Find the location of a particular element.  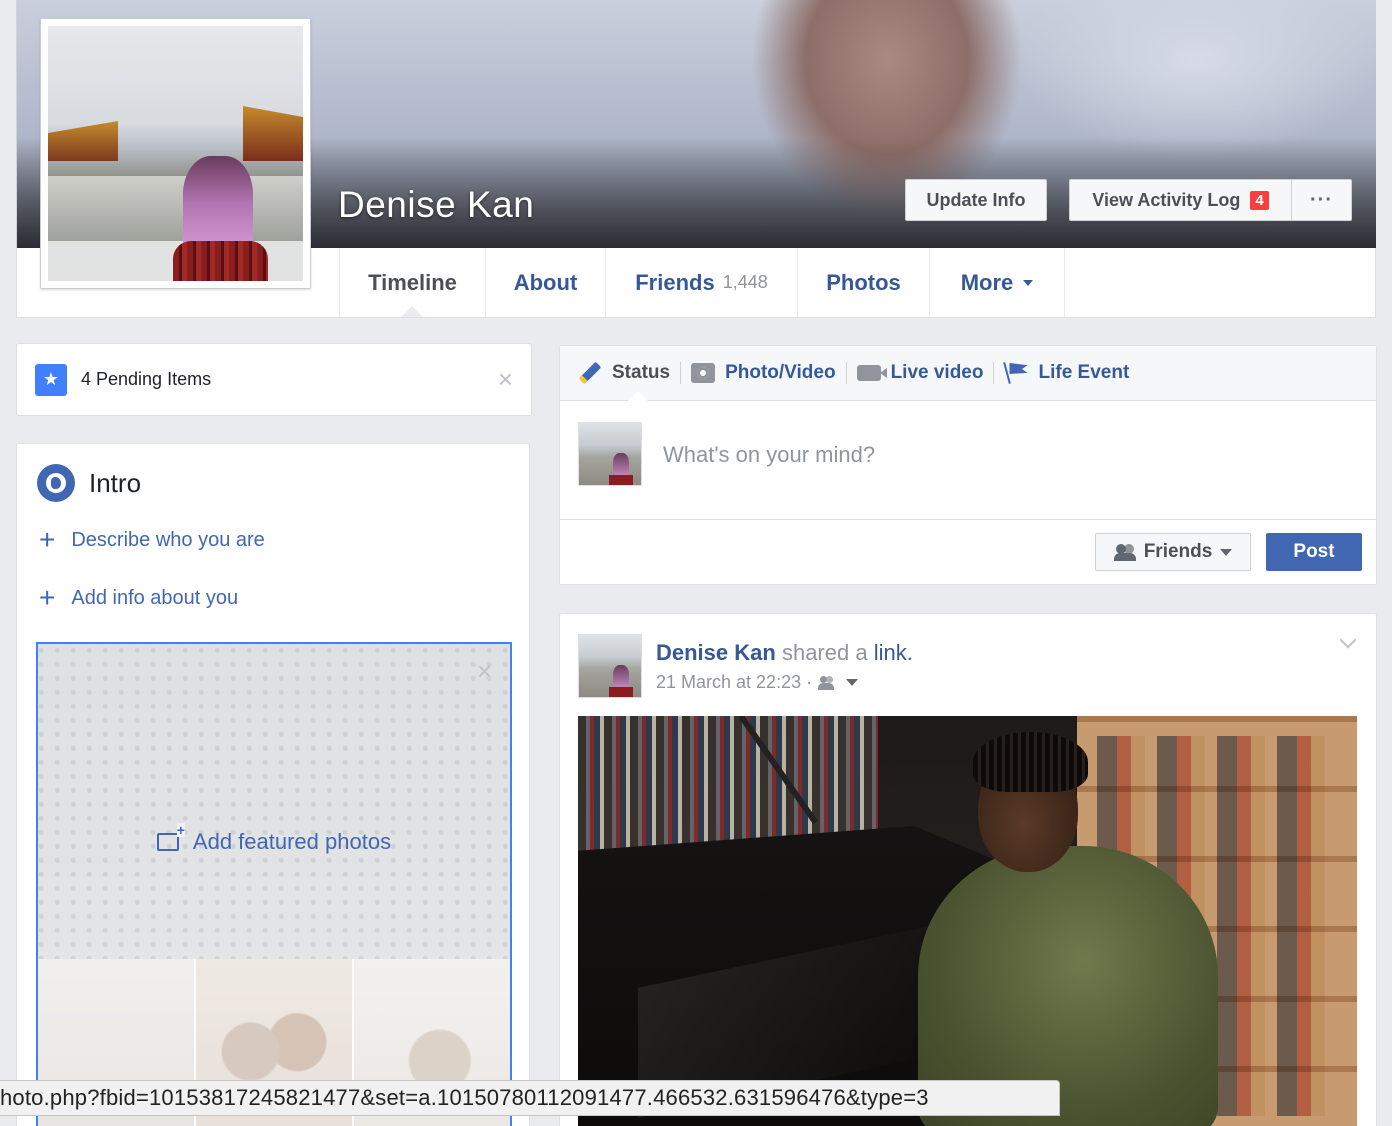

describe-who-you-are-label: Describe who you are is located at coordinates (168, 539).